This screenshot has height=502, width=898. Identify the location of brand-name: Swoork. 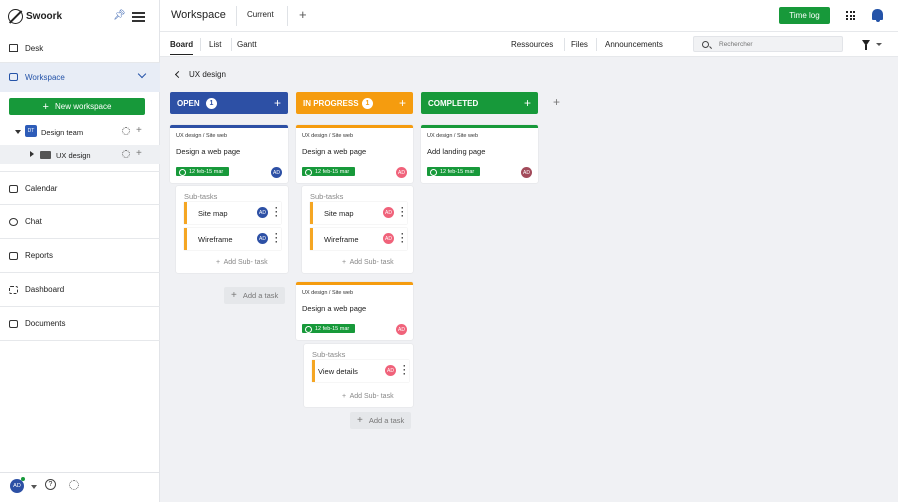
(44, 16).